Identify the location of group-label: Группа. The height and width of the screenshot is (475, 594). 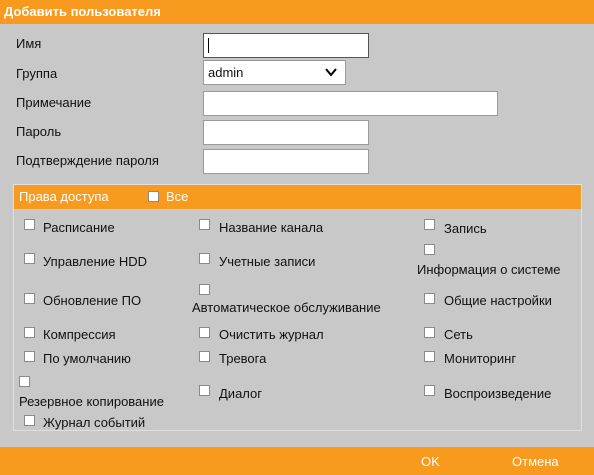
(37, 73).